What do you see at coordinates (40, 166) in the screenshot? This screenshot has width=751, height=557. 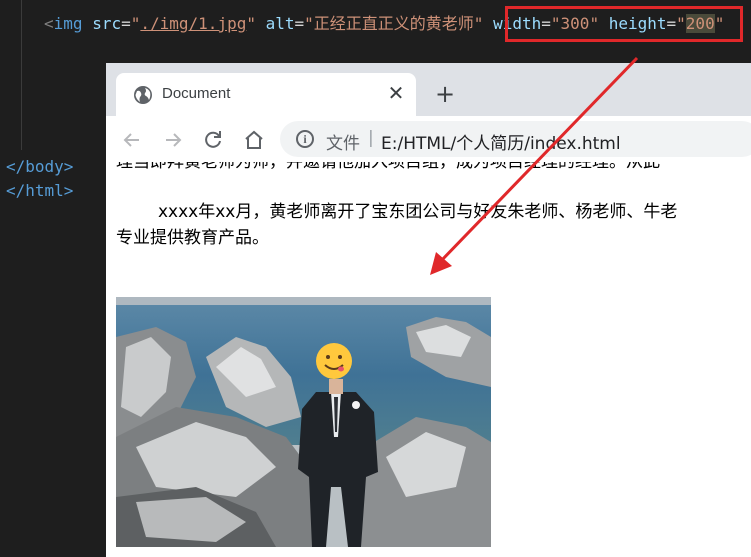 I see `closing-body-tag: </body>` at bounding box center [40, 166].